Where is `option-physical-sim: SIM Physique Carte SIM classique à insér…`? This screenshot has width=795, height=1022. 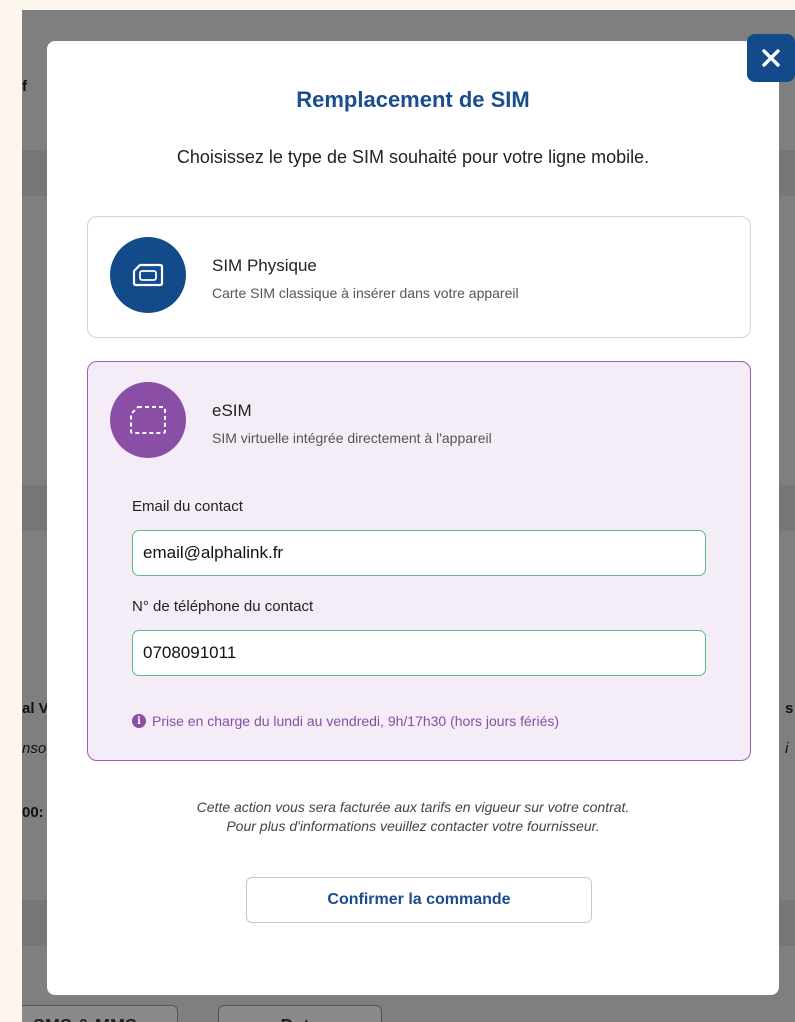 option-physical-sim: SIM Physique Carte SIM classique à insér… is located at coordinates (419, 277).